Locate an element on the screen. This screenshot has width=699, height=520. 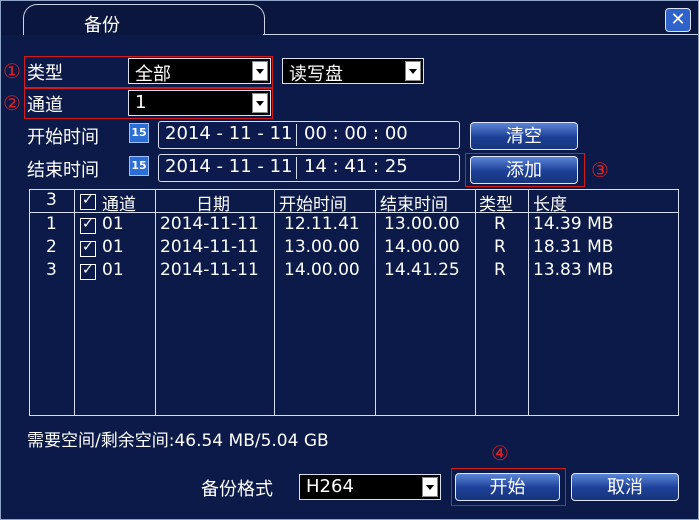
format-select-value: H264 is located at coordinates (330, 486).